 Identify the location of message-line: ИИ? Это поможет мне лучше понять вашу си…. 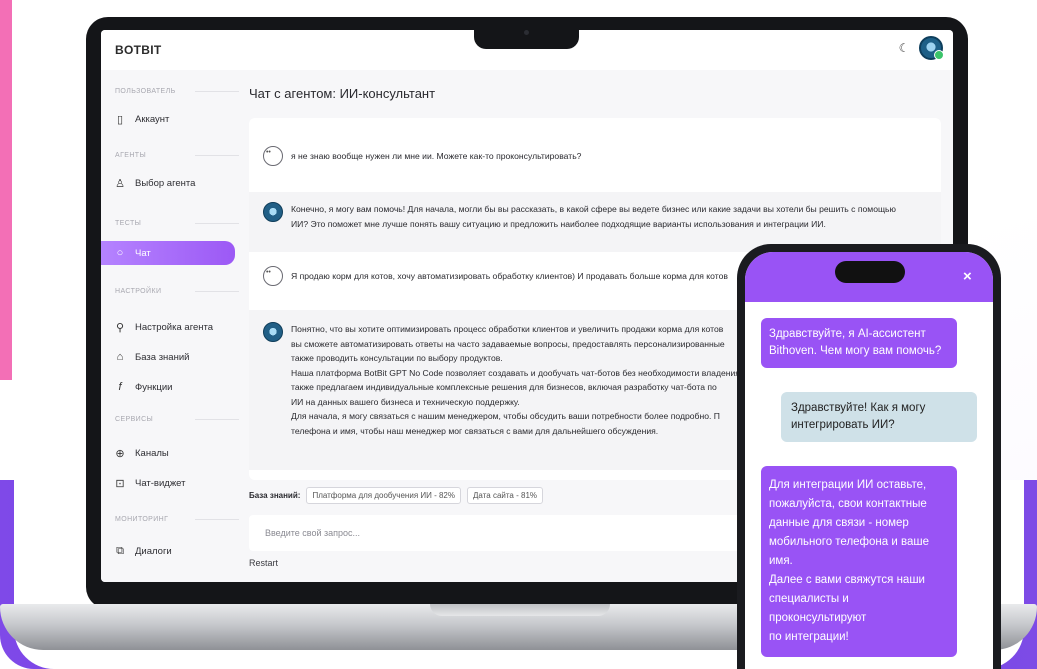
(558, 223).